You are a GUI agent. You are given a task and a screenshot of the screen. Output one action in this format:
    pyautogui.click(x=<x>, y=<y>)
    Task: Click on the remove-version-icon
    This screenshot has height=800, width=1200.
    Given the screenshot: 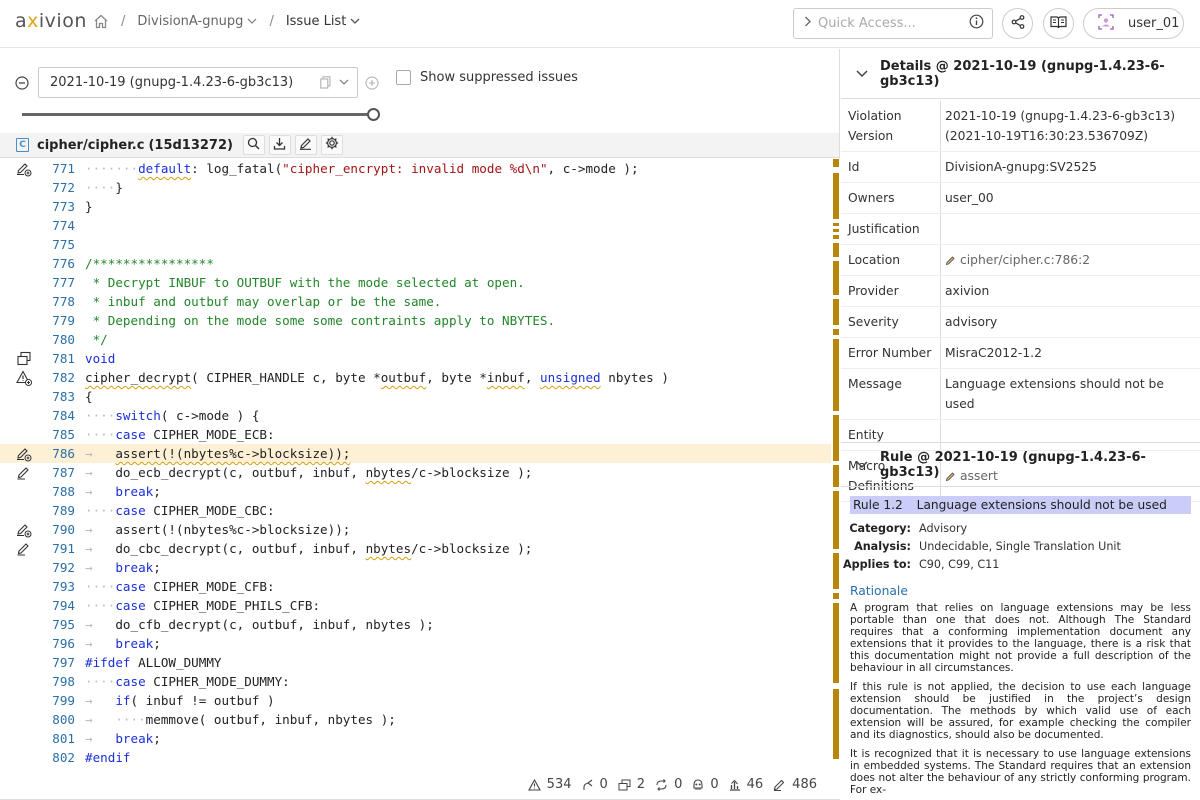 What is the action you would take?
    pyautogui.click(x=22, y=84)
    